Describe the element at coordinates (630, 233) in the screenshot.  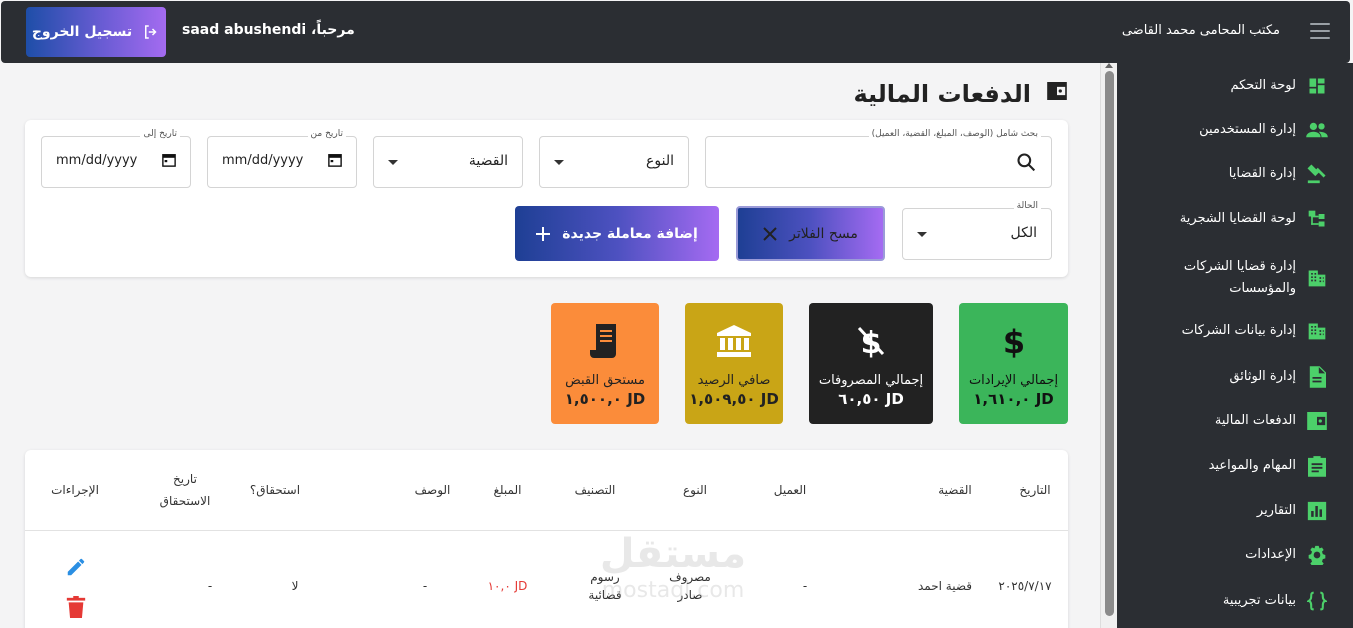
I see `add-transaction-label: إضافة معاملة جديدة` at that location.